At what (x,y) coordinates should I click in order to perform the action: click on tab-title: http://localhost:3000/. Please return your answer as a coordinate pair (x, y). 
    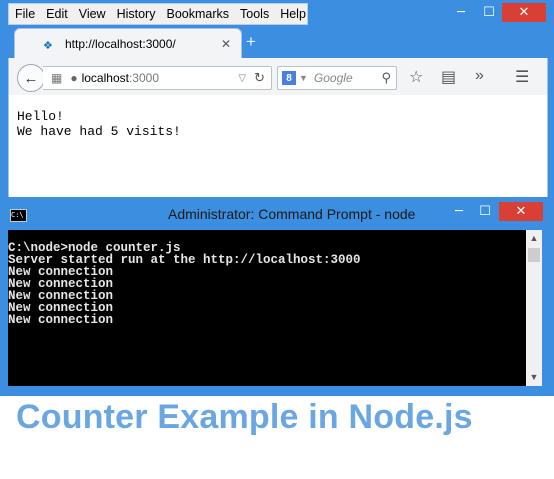
    Looking at the image, I should click on (120, 44).